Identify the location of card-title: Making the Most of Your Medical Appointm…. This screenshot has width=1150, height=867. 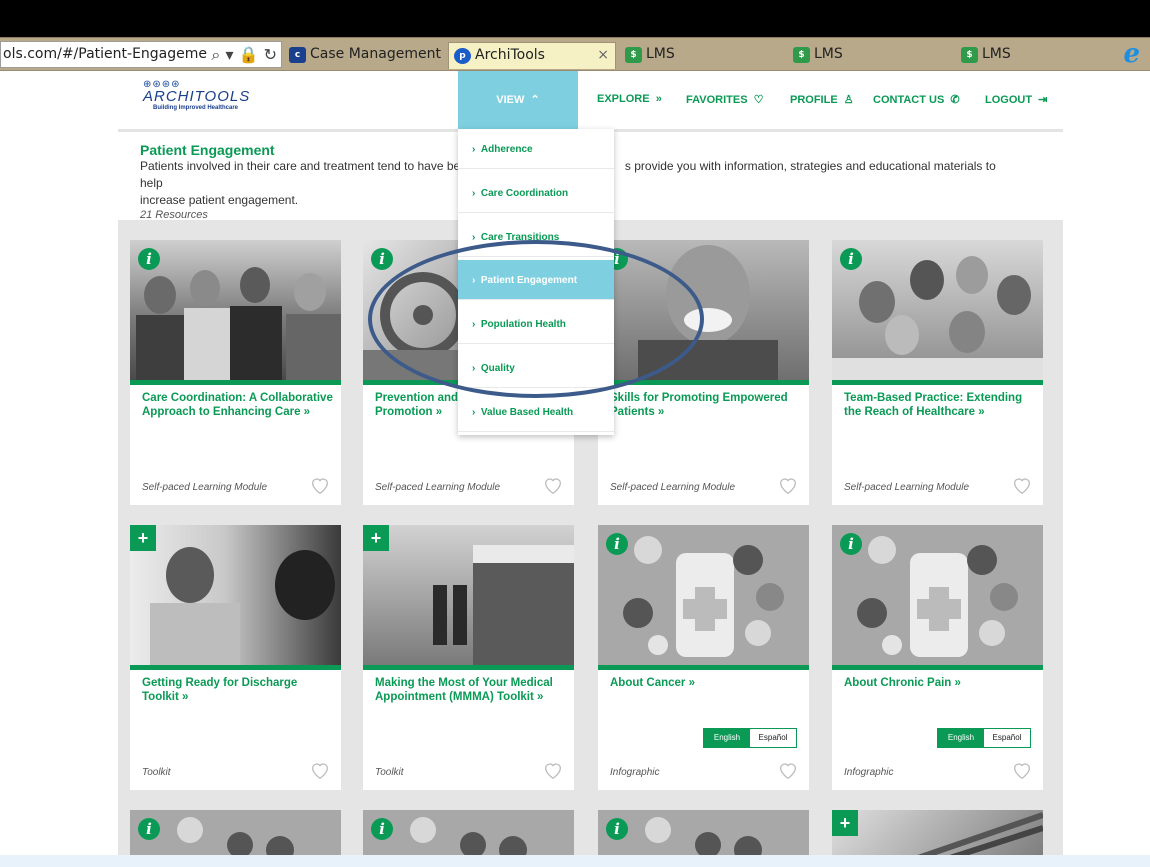
(471, 690).